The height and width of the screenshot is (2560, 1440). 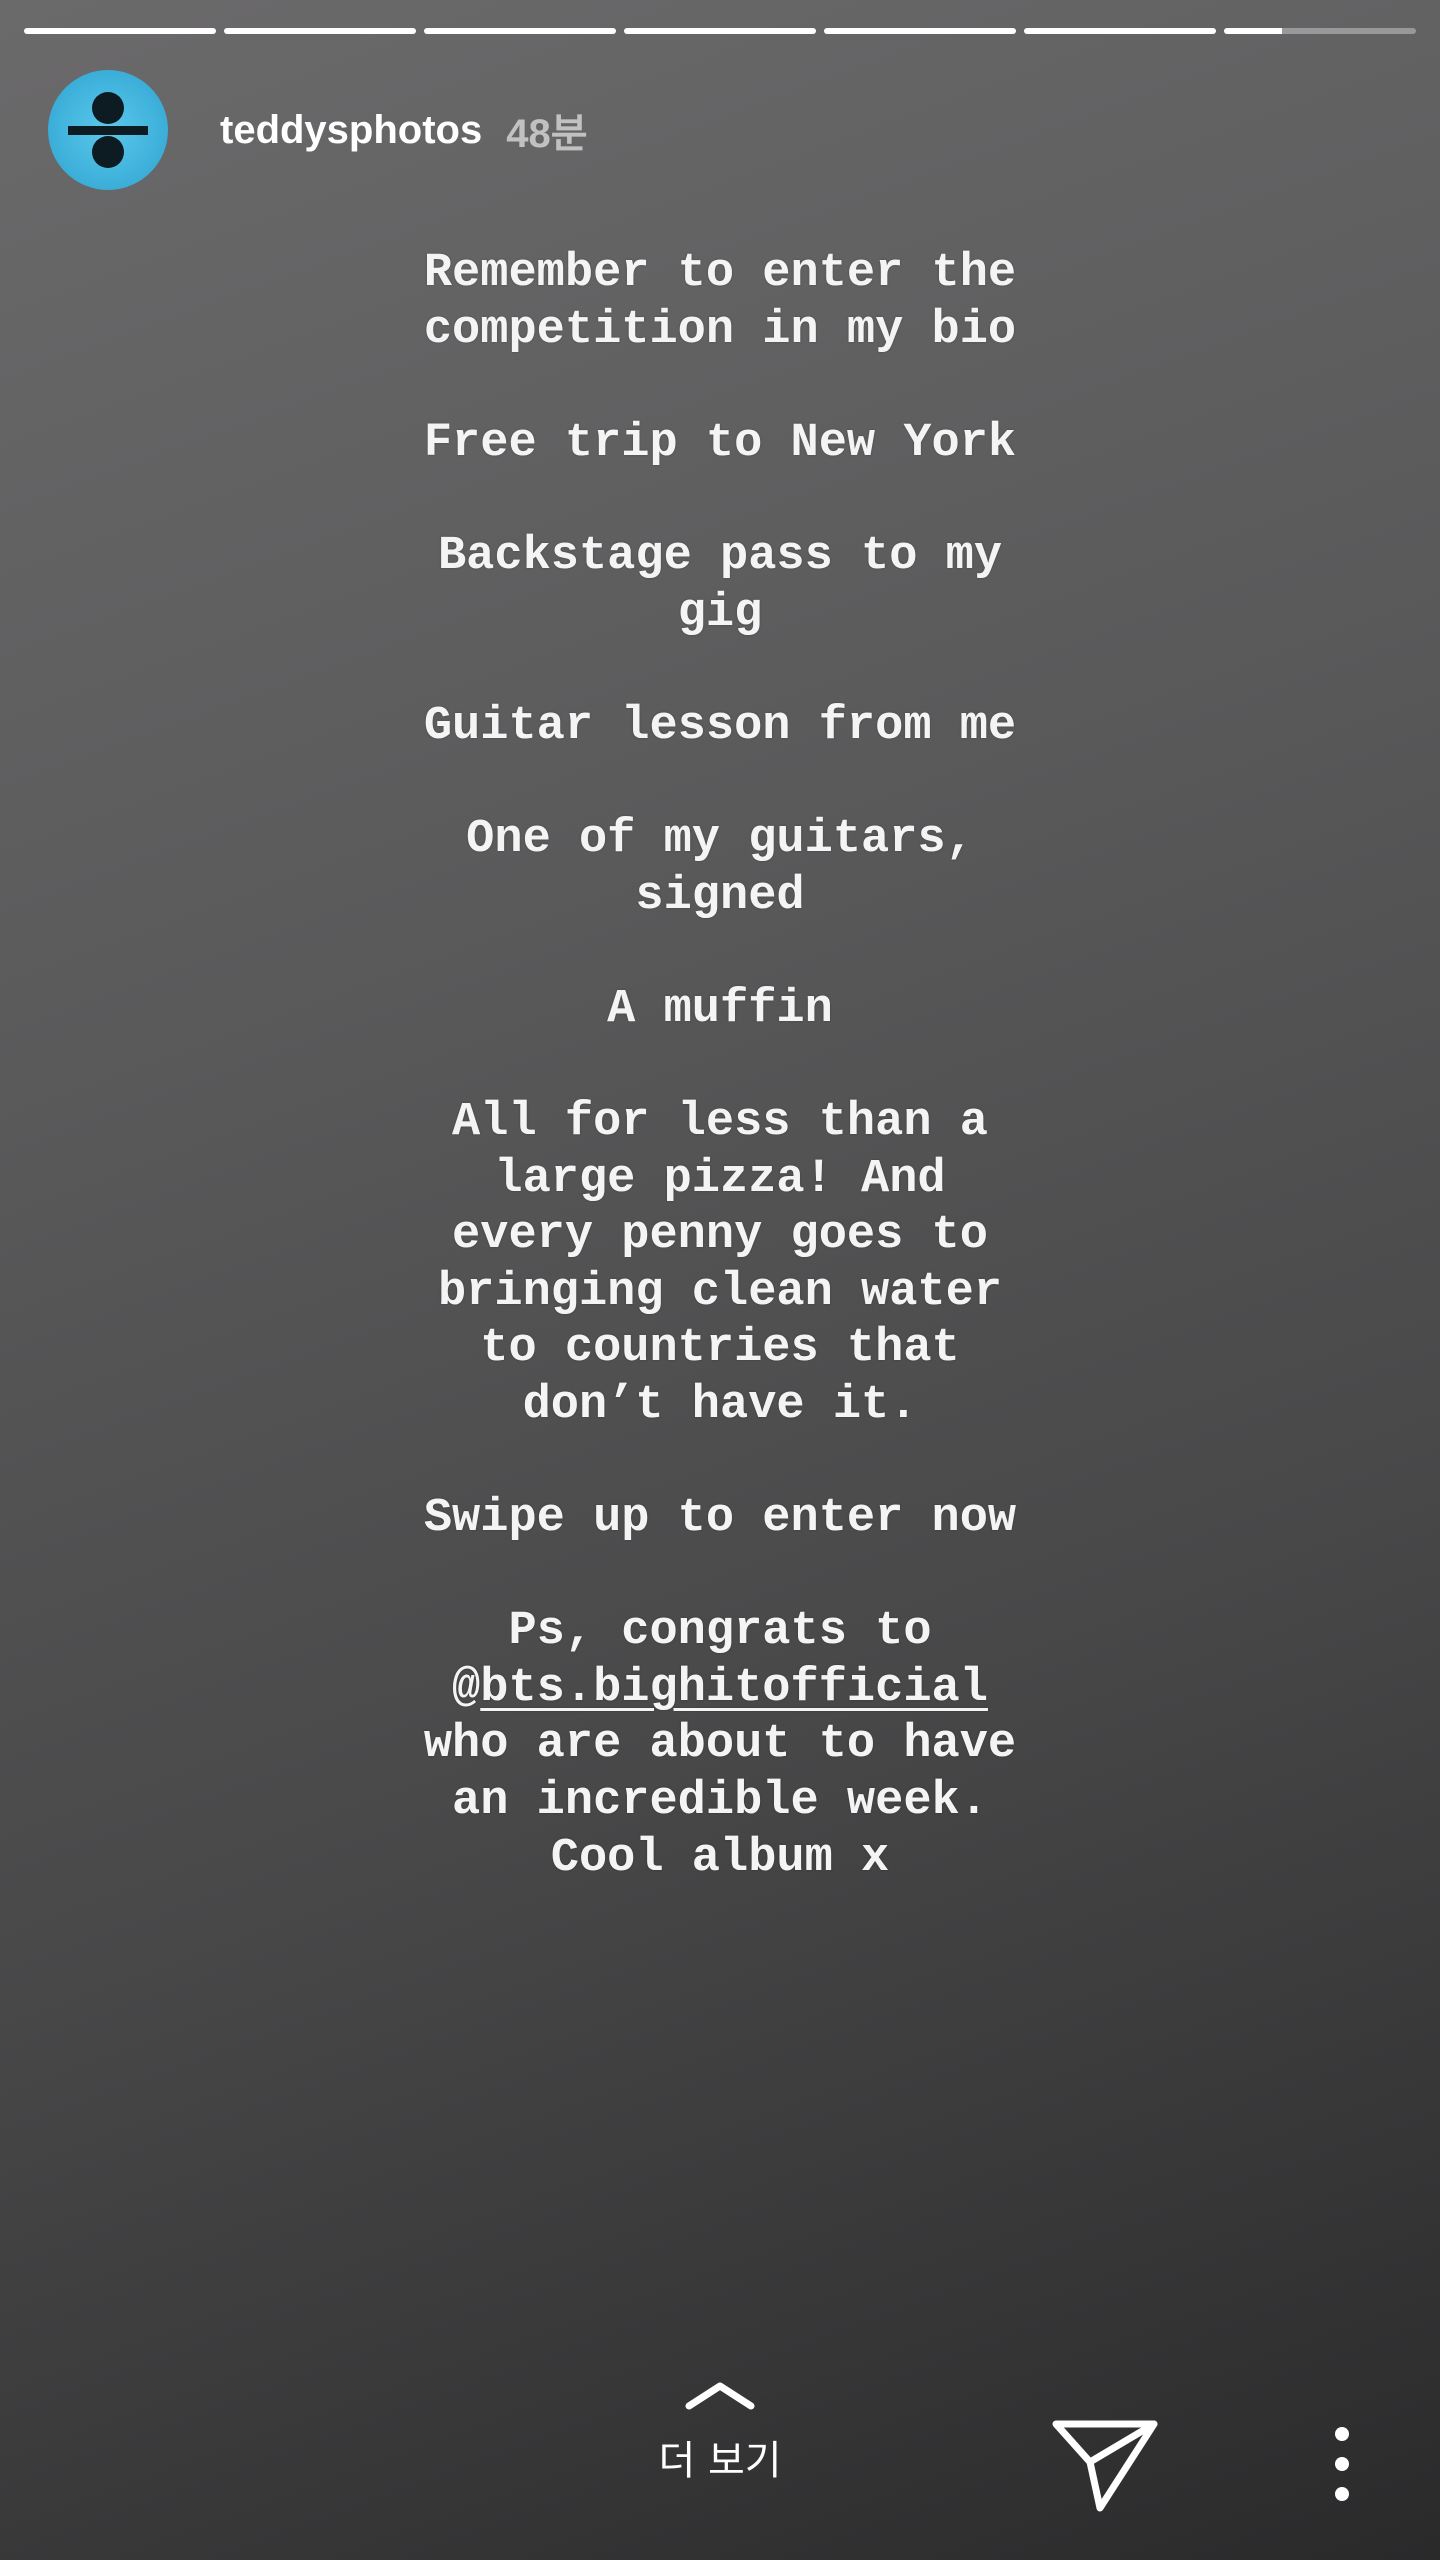 What do you see at coordinates (720, 726) in the screenshot?
I see `text-line: Guitar lesson from me` at bounding box center [720, 726].